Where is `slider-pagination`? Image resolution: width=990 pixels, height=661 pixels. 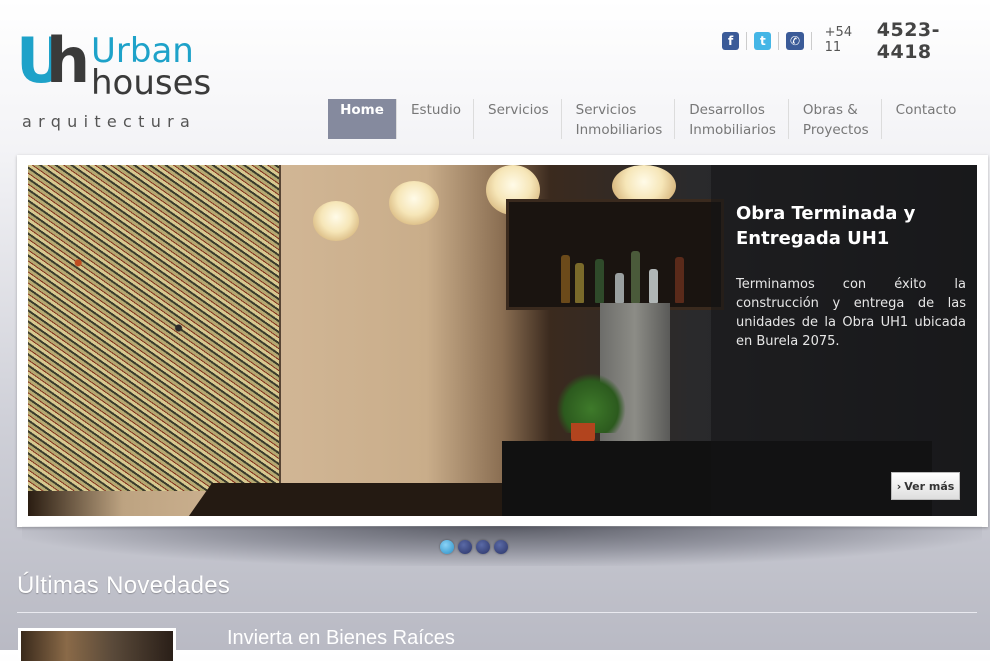 slider-pagination is located at coordinates (474, 547).